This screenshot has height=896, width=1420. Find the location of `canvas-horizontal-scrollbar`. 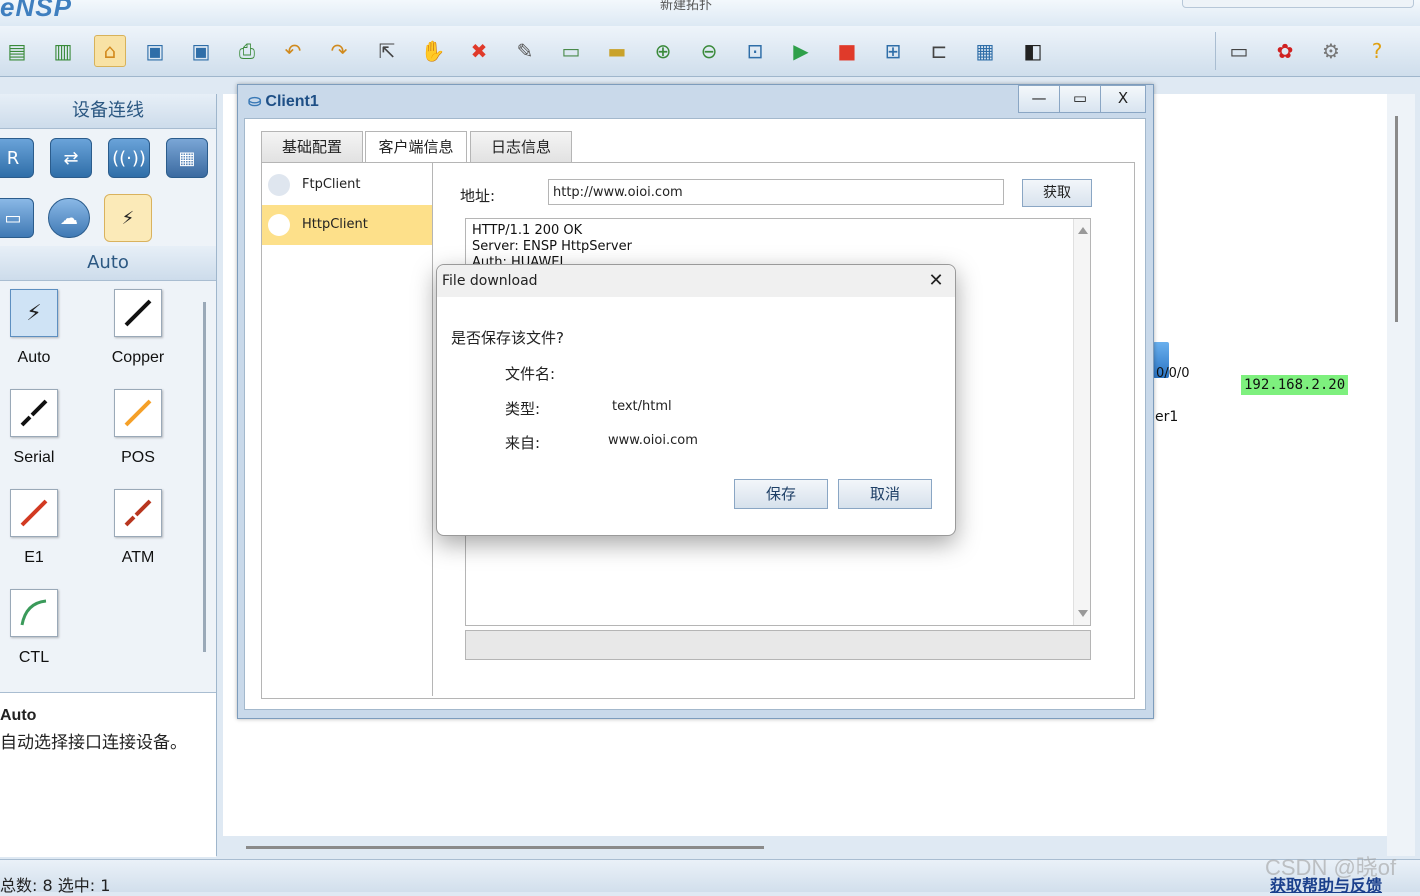

canvas-horizontal-scrollbar is located at coordinates (505, 847).